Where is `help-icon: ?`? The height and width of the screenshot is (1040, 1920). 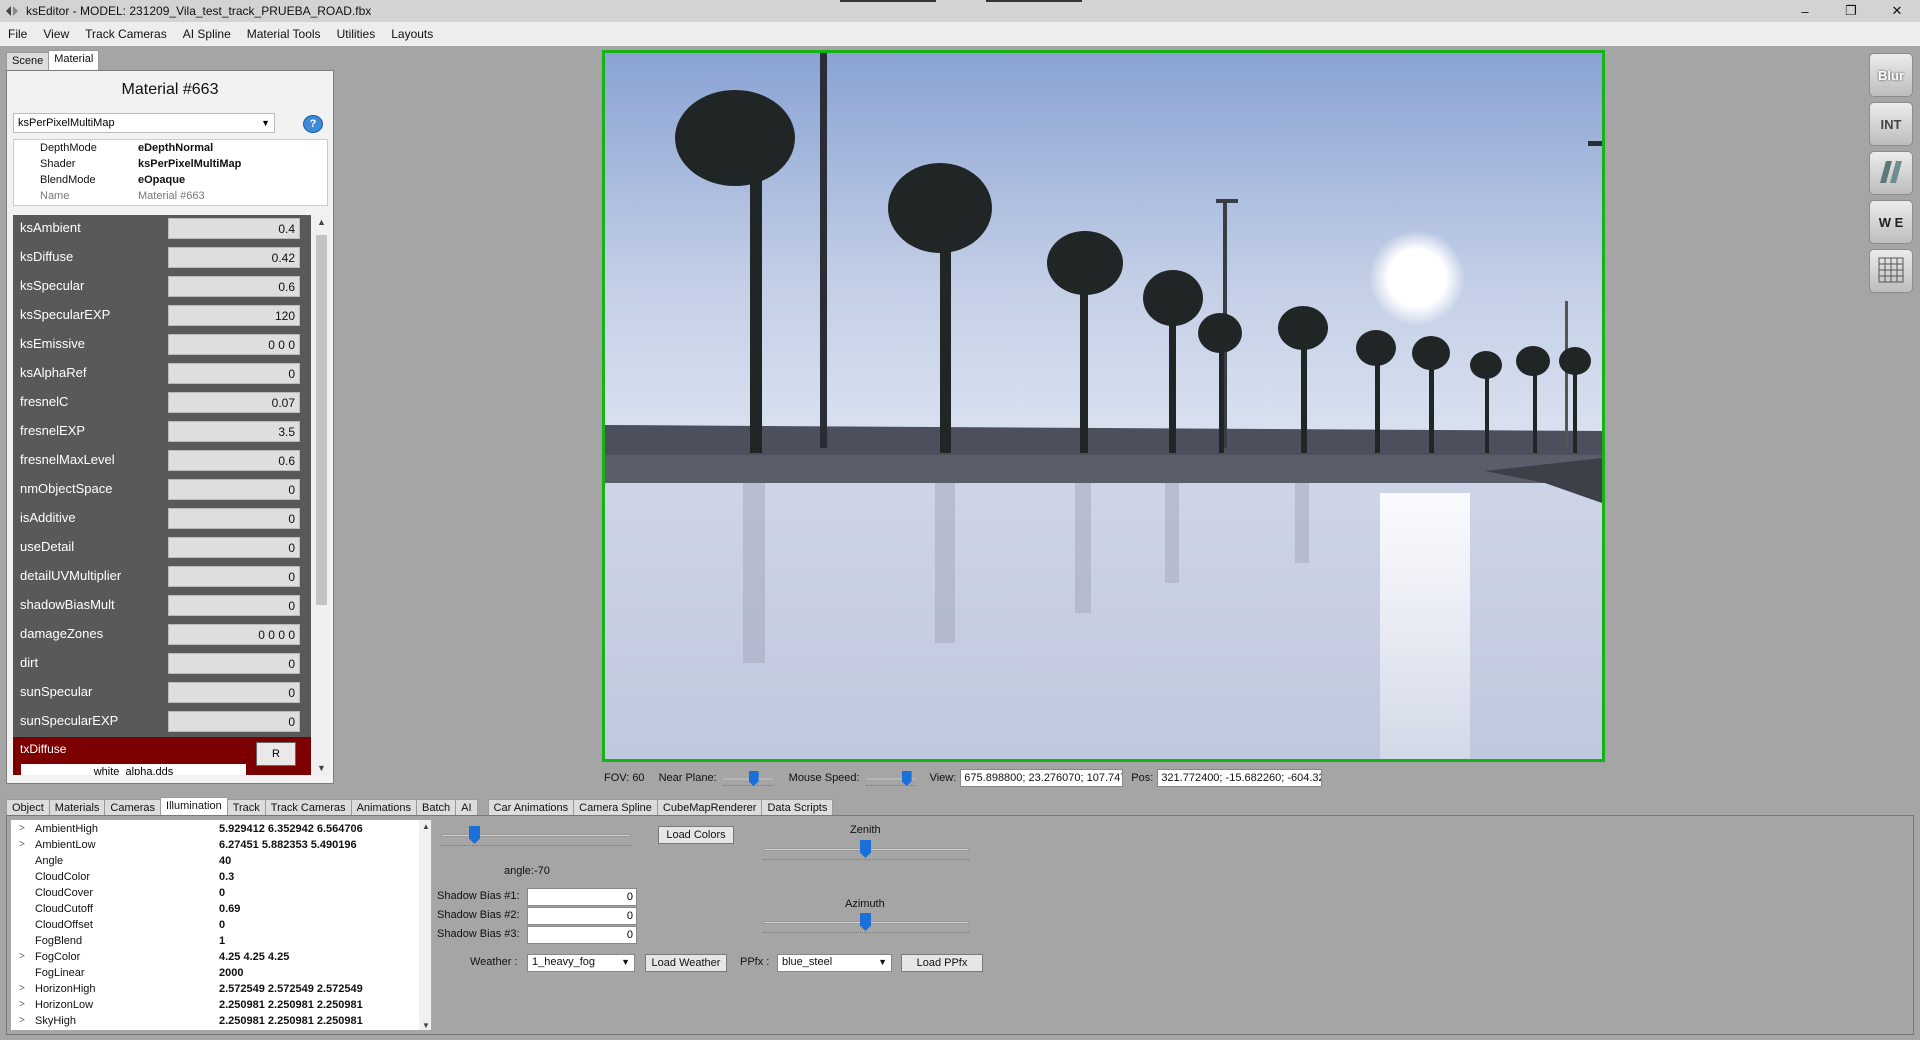 help-icon: ? is located at coordinates (313, 124).